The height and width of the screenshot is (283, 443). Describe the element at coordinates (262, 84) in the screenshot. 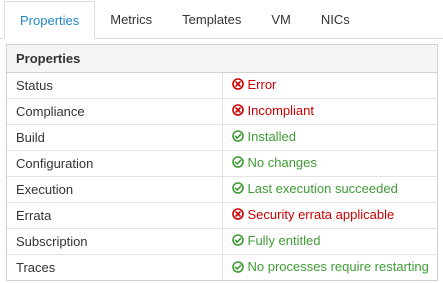

I see `status-text: Error` at that location.